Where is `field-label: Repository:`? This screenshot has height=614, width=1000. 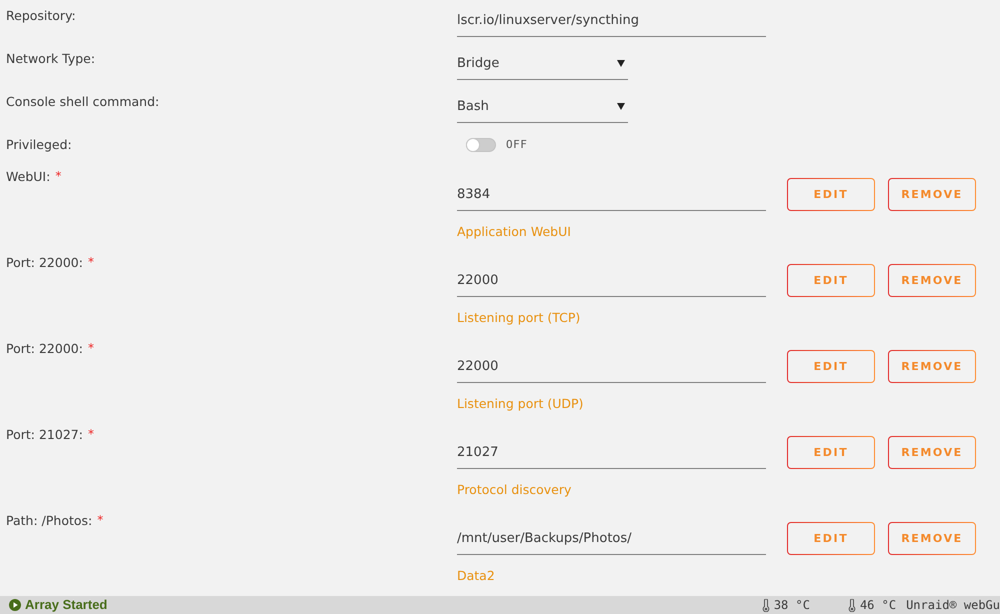 field-label: Repository: is located at coordinates (41, 16).